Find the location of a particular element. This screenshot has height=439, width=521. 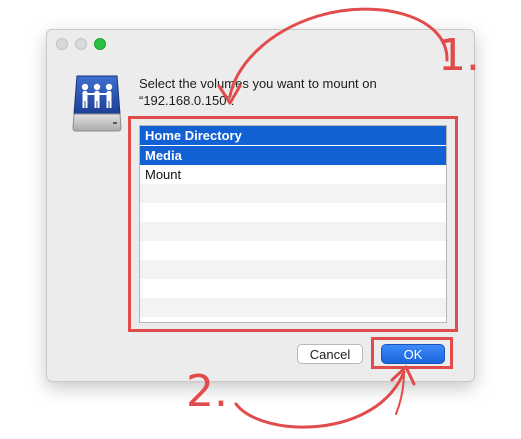

ok-button: OK is located at coordinates (413, 354).